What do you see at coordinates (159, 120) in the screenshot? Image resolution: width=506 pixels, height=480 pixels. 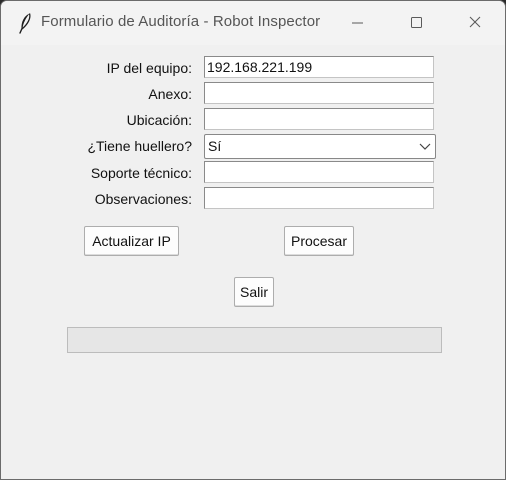 I see `ubicacion-label: Ubicación:` at bounding box center [159, 120].